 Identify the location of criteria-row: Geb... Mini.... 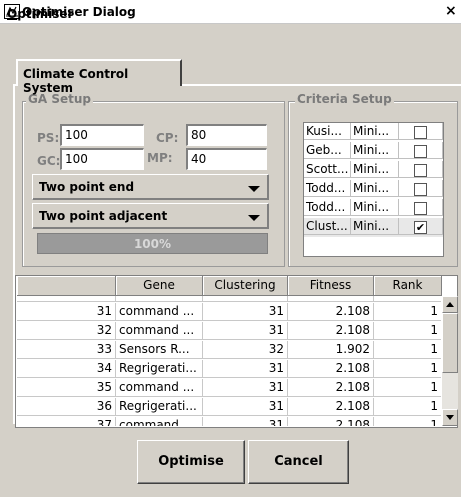
(373, 151).